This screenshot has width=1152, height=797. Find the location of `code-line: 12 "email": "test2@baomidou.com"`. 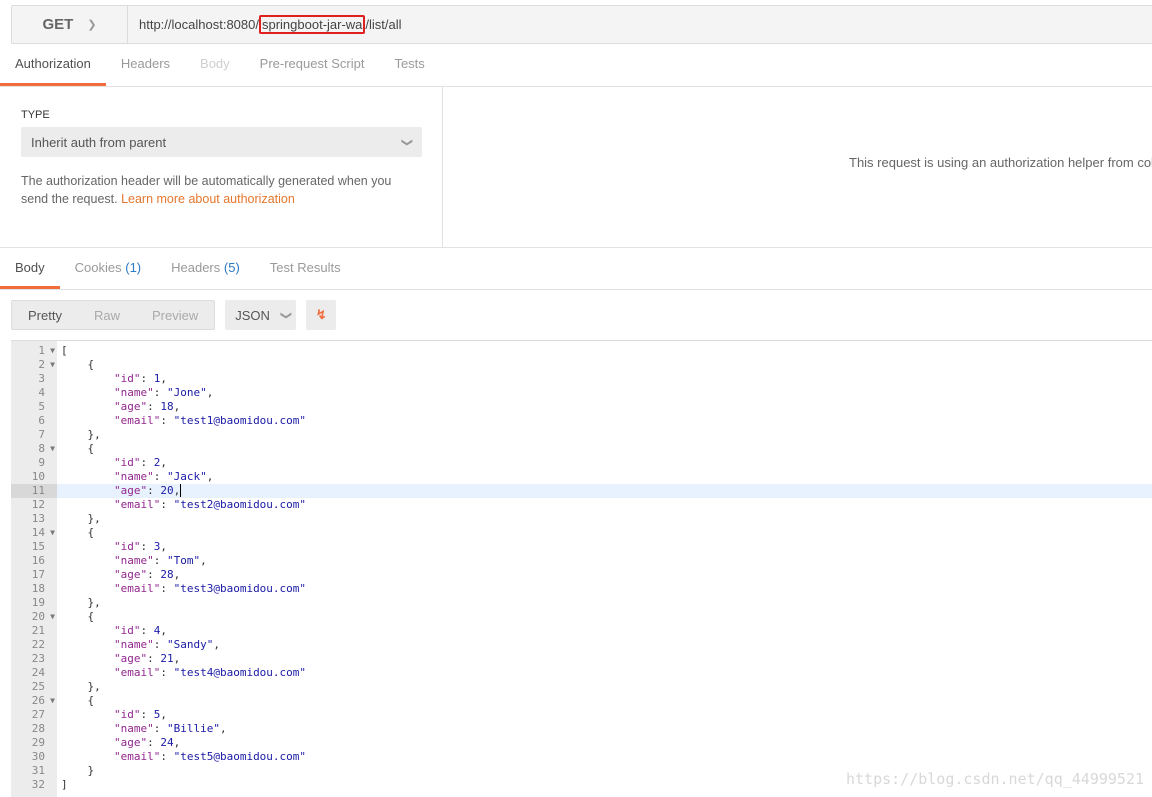

code-line: 12 "email": "test2@baomidou.com" is located at coordinates (581, 505).